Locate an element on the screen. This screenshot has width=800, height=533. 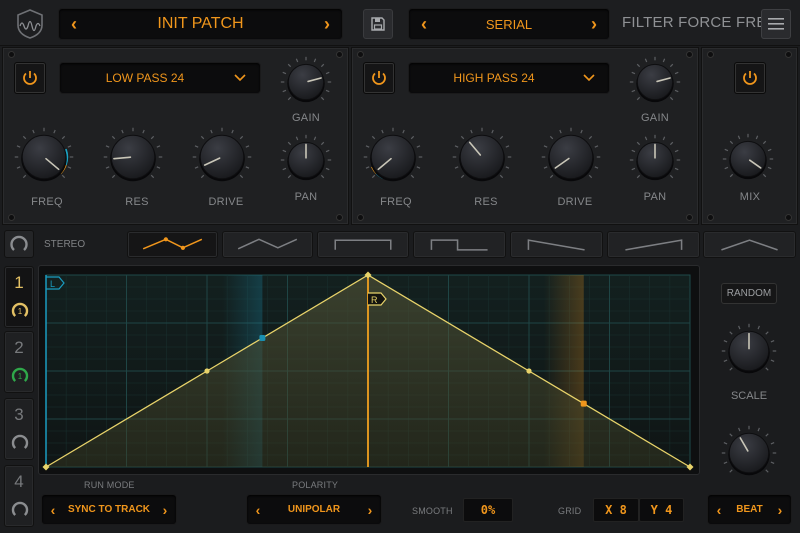
filter-1-drive-knob is located at coordinates (222, 159).